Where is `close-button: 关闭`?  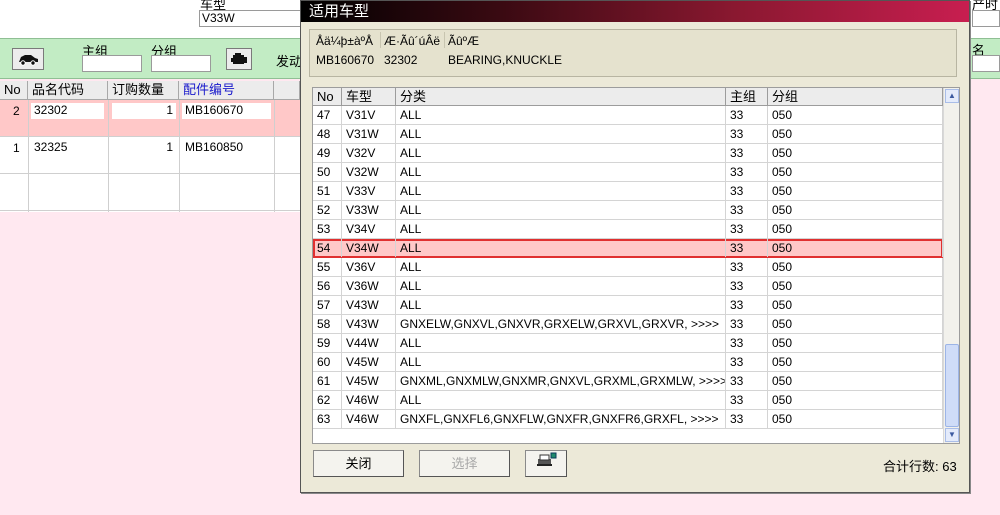 close-button: 关闭 is located at coordinates (358, 463).